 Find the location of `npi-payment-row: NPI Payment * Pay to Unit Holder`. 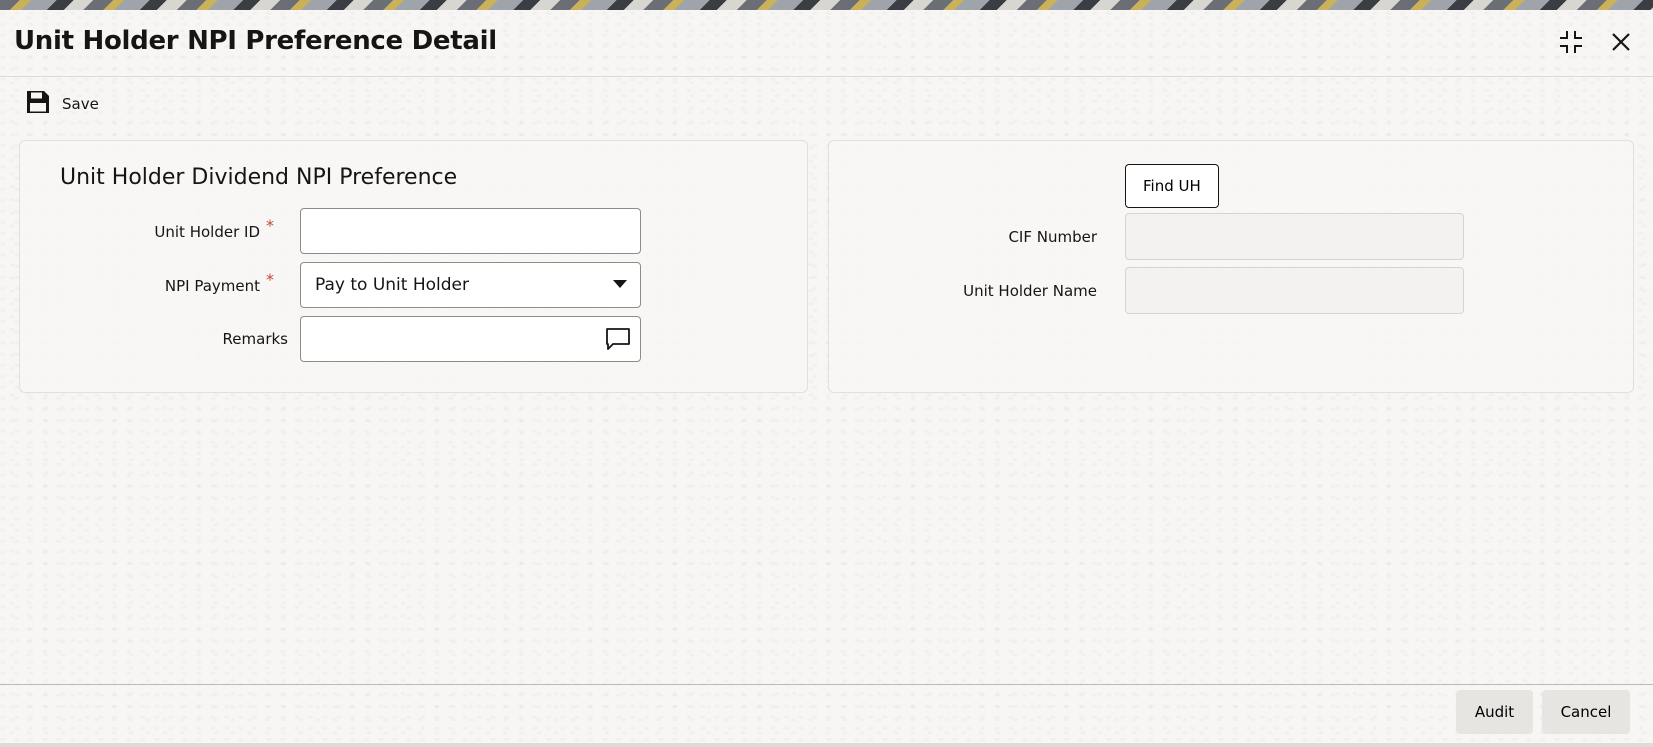

npi-payment-row: NPI Payment * Pay to Unit Holder is located at coordinates (330, 285).